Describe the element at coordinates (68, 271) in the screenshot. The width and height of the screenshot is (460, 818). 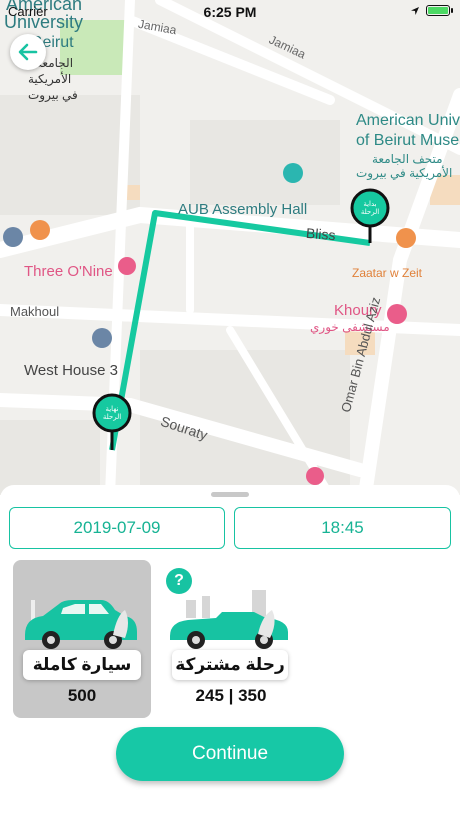
I see `map-label-three-o-nine: Three O'Nine` at that location.